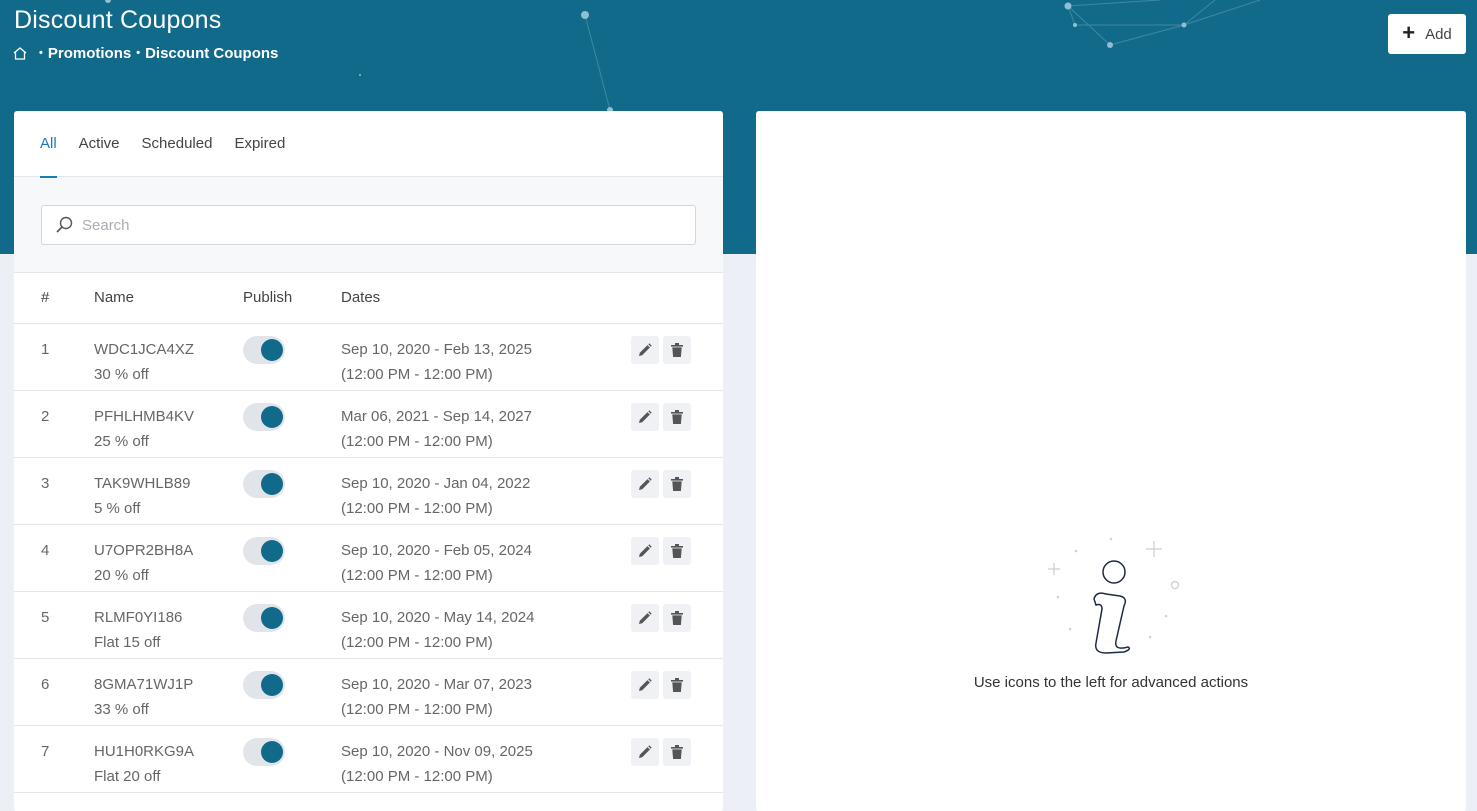 The height and width of the screenshot is (811, 1477). I want to click on breadcrumb-current: Discount Coupons, so click(212, 53).